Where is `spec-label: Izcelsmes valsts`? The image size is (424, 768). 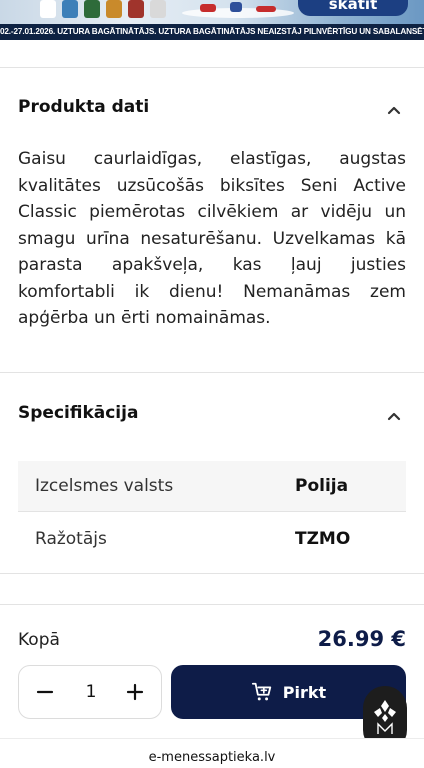 spec-label: Izcelsmes valsts is located at coordinates (104, 486).